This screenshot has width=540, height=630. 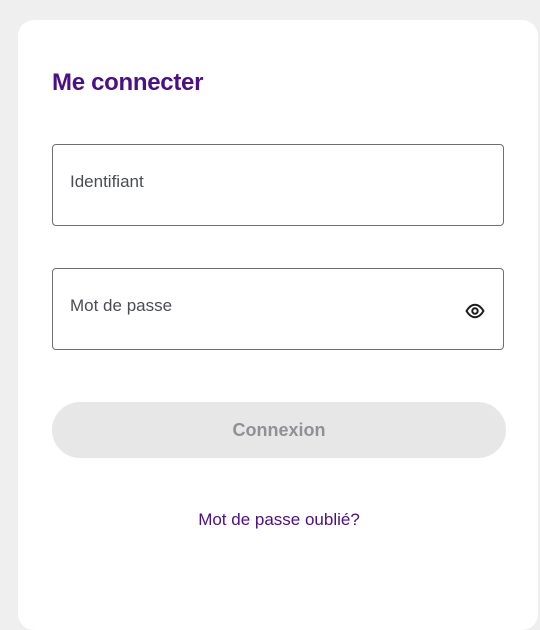 I want to click on username-field-wrapper, so click(x=278, y=185).